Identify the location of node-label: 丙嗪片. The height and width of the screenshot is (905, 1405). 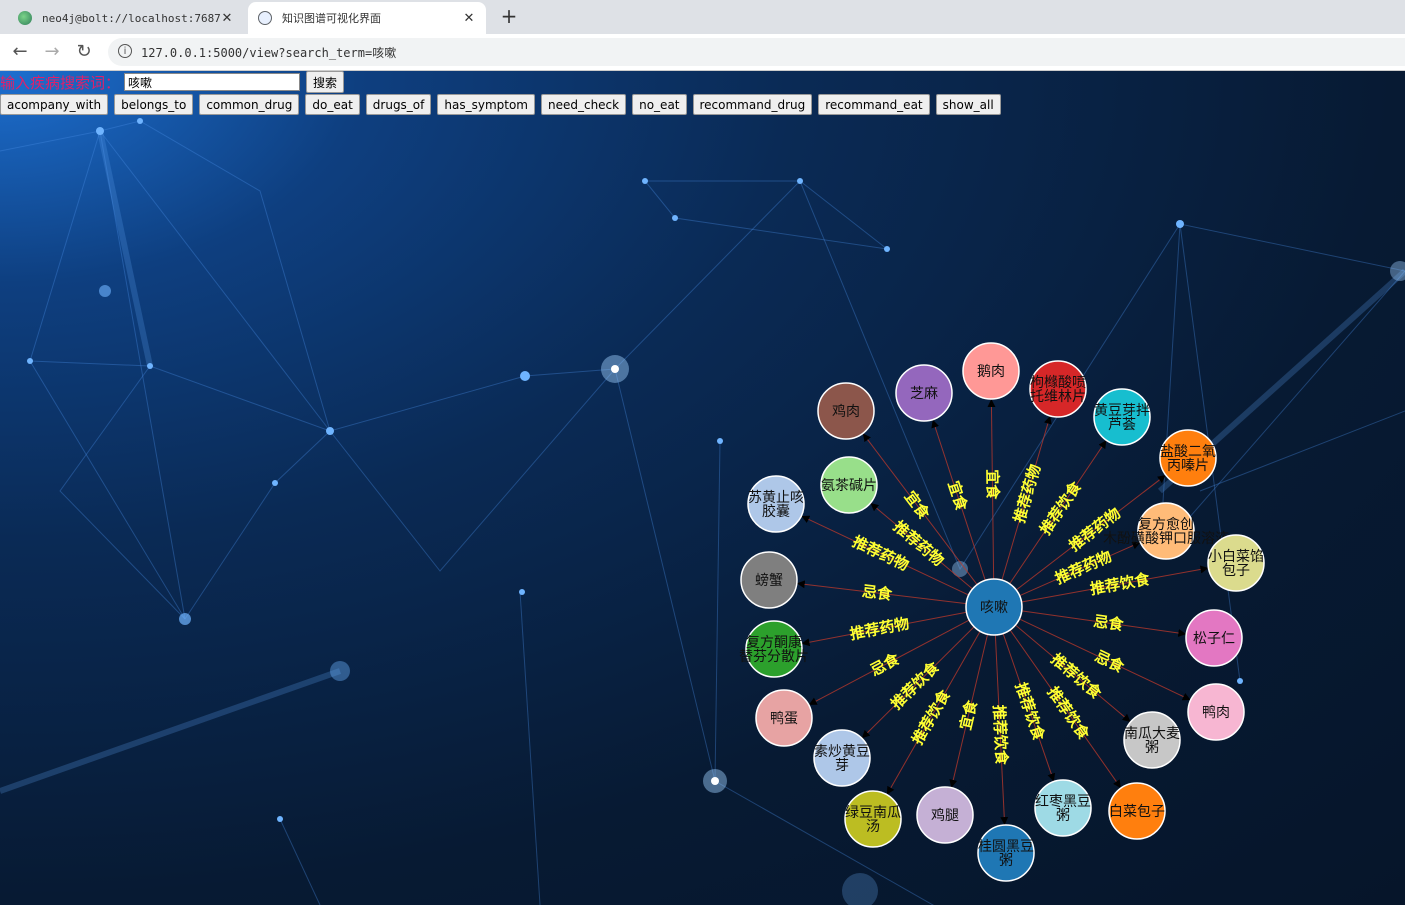
(1188, 466).